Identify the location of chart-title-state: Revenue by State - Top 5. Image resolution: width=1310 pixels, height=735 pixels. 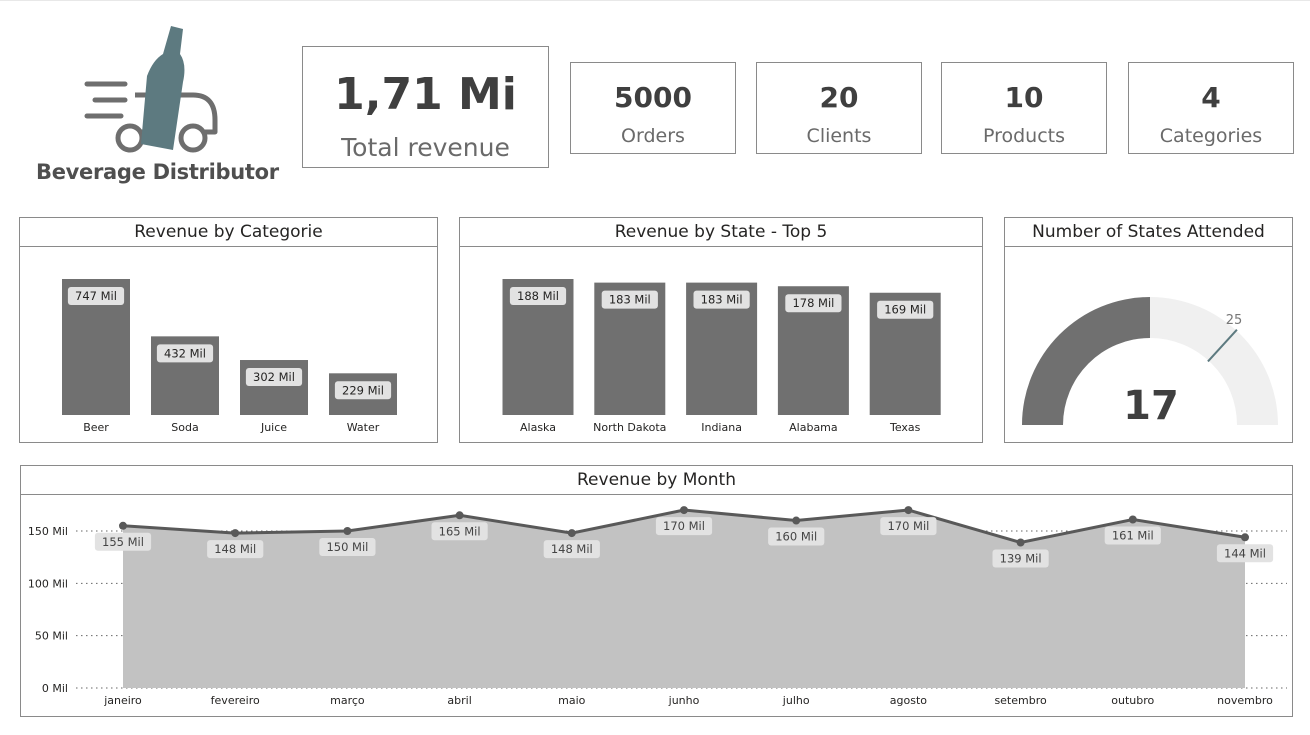
(721, 232).